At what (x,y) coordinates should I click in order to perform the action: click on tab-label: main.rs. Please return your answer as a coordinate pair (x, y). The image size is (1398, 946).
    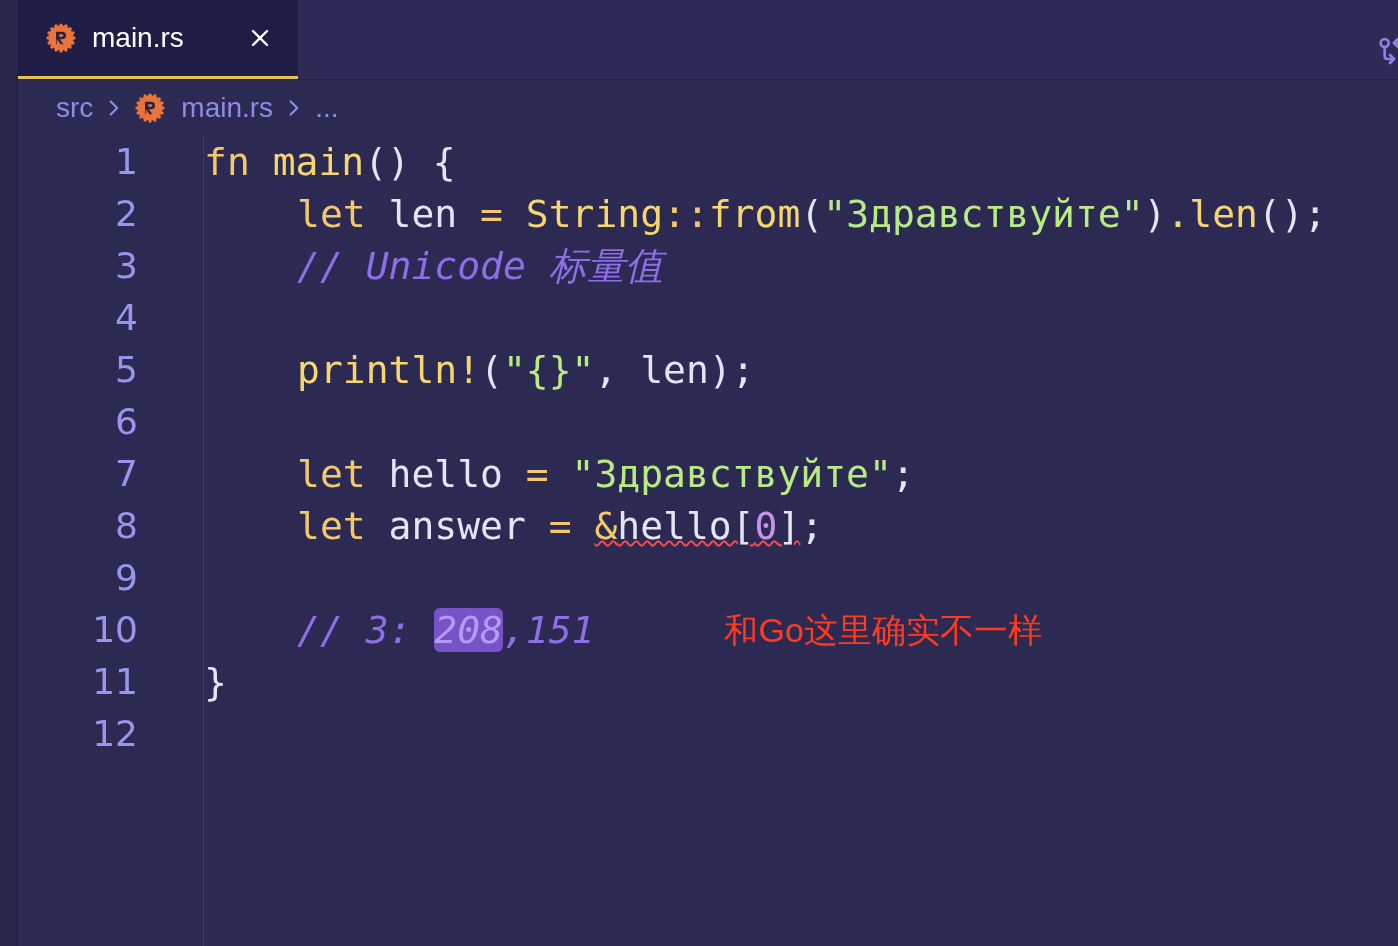
    Looking at the image, I should click on (138, 38).